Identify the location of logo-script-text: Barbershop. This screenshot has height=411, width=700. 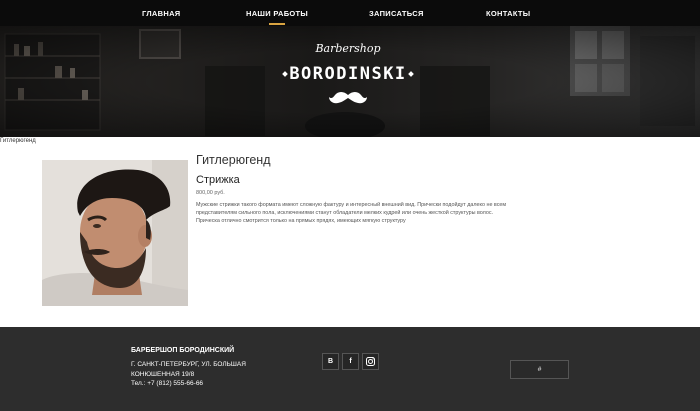
(348, 48).